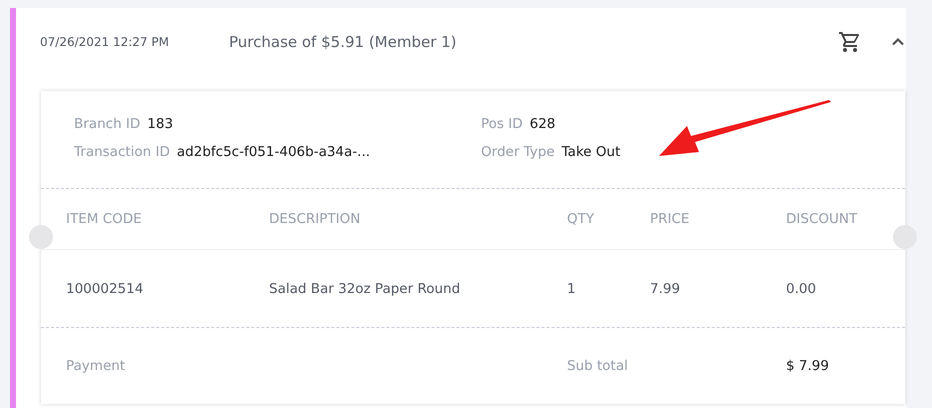  Describe the element at coordinates (315, 219) in the screenshot. I see `column-header: DESCRIPTION` at that location.